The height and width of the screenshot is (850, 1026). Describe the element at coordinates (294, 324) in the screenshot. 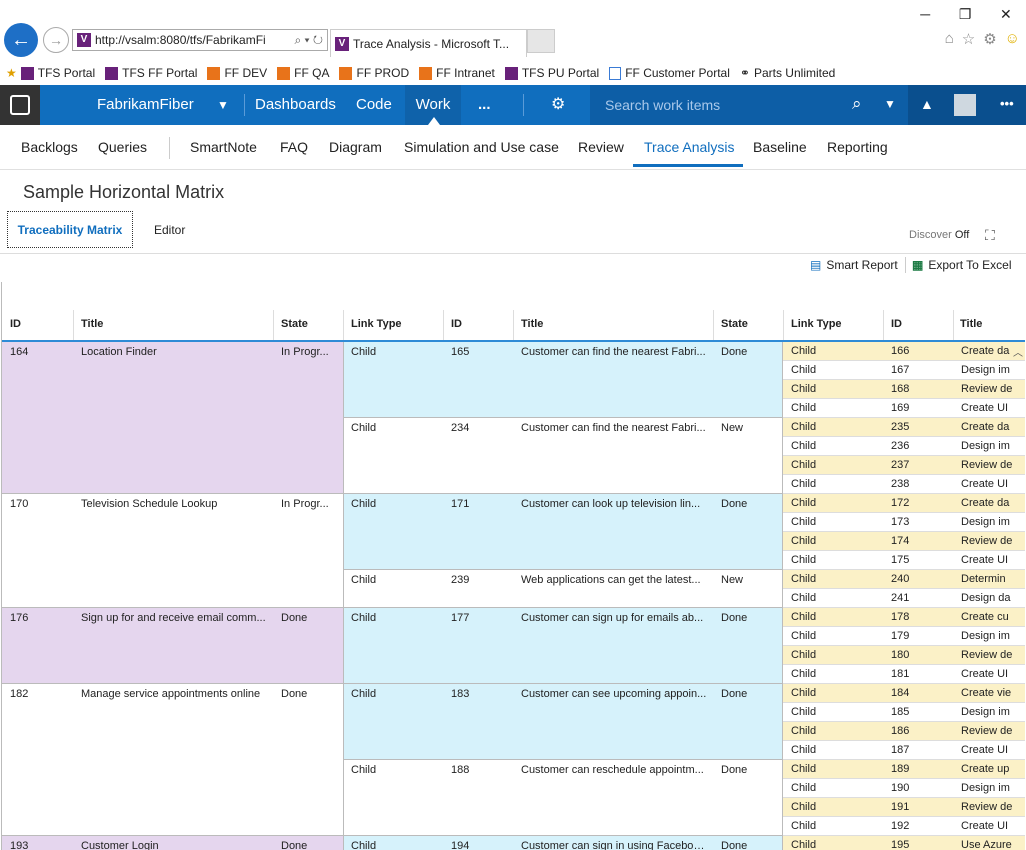

I see `column-header: State` at that location.